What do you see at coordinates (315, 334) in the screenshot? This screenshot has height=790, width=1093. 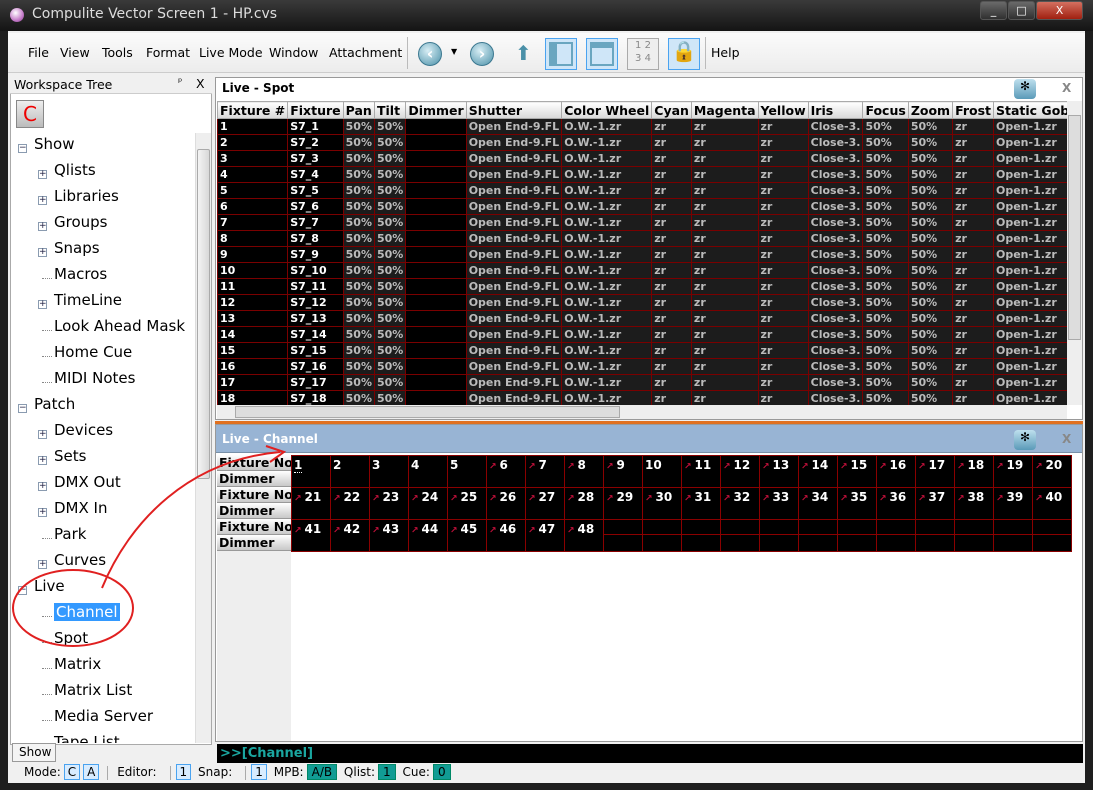 I see `table-cell: S7_14` at bounding box center [315, 334].